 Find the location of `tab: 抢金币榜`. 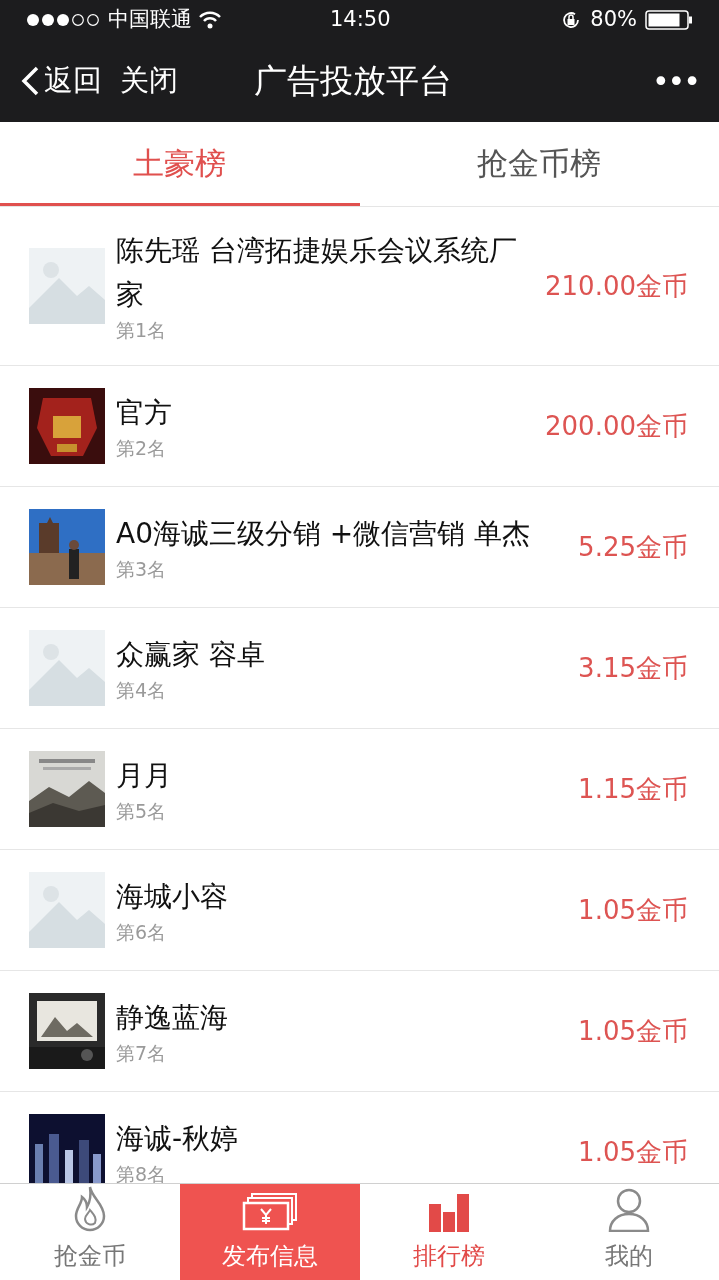

tab: 抢金币榜 is located at coordinates (539, 164).